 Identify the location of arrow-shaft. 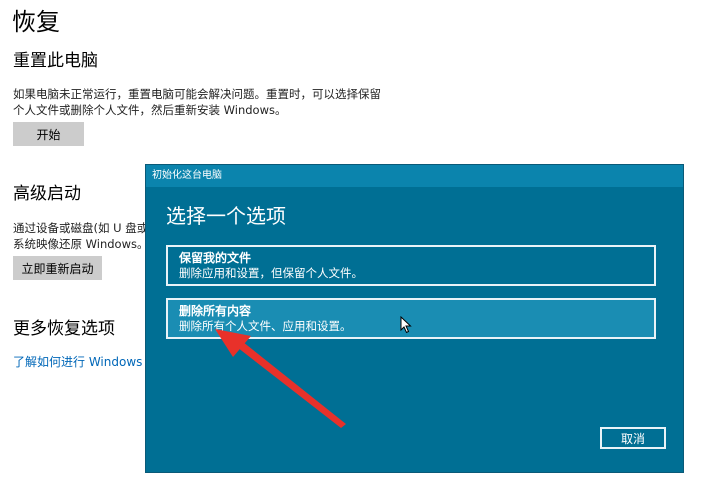
(289, 383).